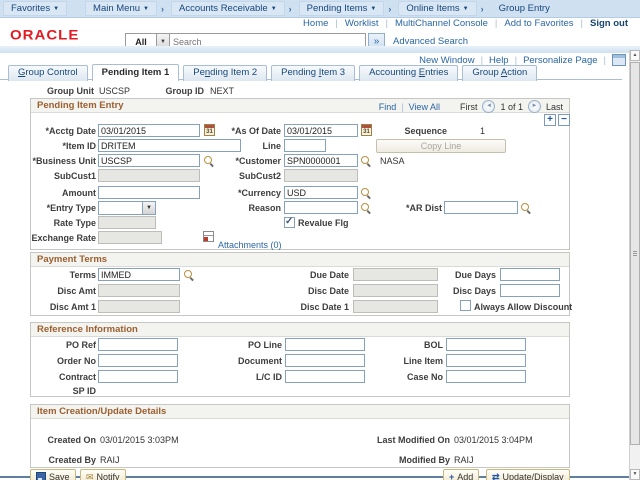 This screenshot has height=480, width=640. I want to click on acctg-date-label: *Acctg Date, so click(70, 131).